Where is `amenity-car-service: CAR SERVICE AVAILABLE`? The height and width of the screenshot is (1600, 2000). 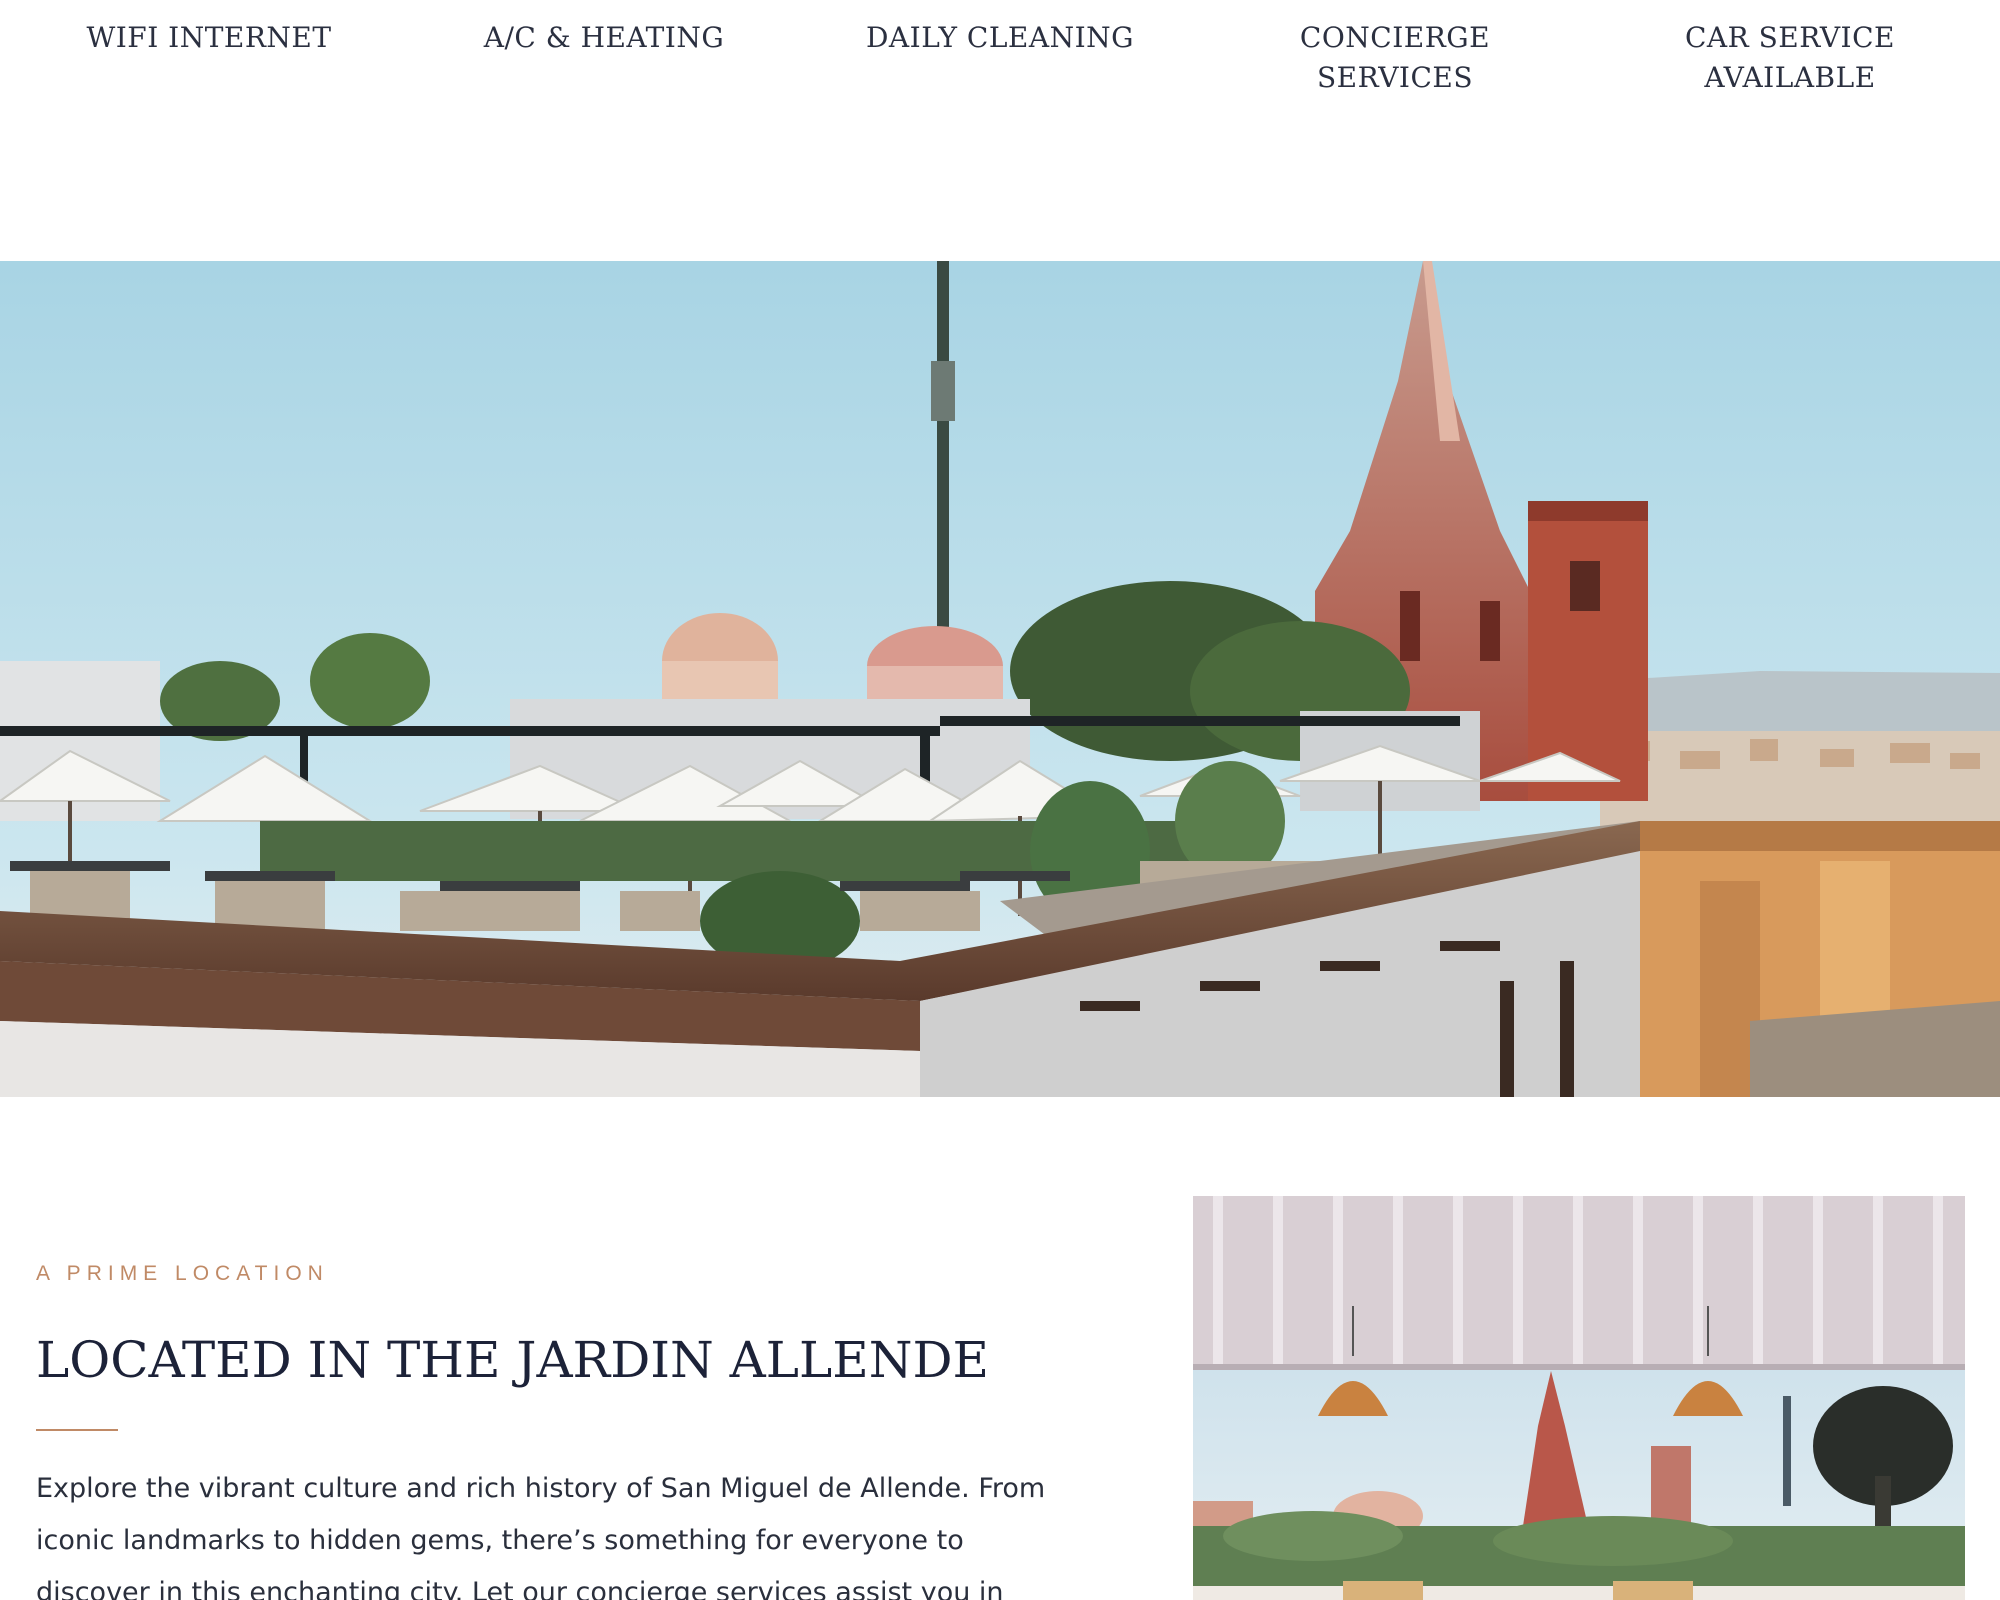
amenity-car-service: CAR SERVICE AVAILABLE is located at coordinates (1790, 58).